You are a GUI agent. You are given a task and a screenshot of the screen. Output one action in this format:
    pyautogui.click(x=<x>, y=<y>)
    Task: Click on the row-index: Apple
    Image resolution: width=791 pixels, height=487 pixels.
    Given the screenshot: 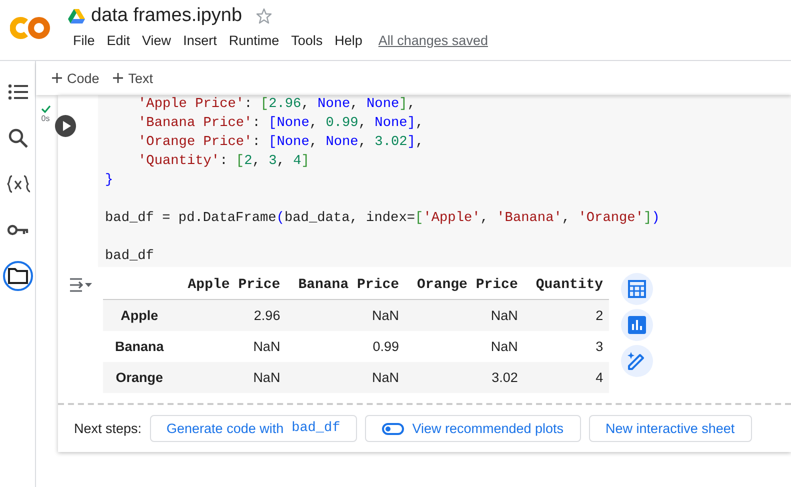 What is the action you would take?
    pyautogui.click(x=139, y=315)
    